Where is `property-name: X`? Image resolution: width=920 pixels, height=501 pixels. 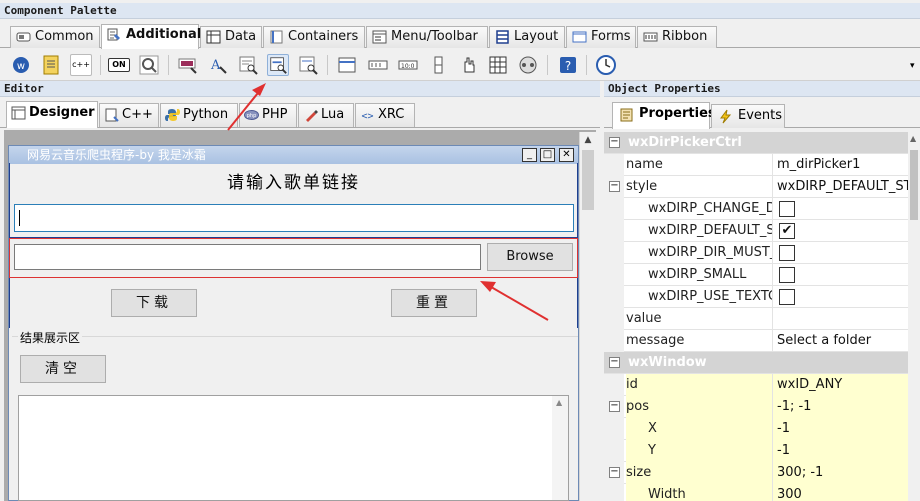
property-name: X is located at coordinates (699, 429).